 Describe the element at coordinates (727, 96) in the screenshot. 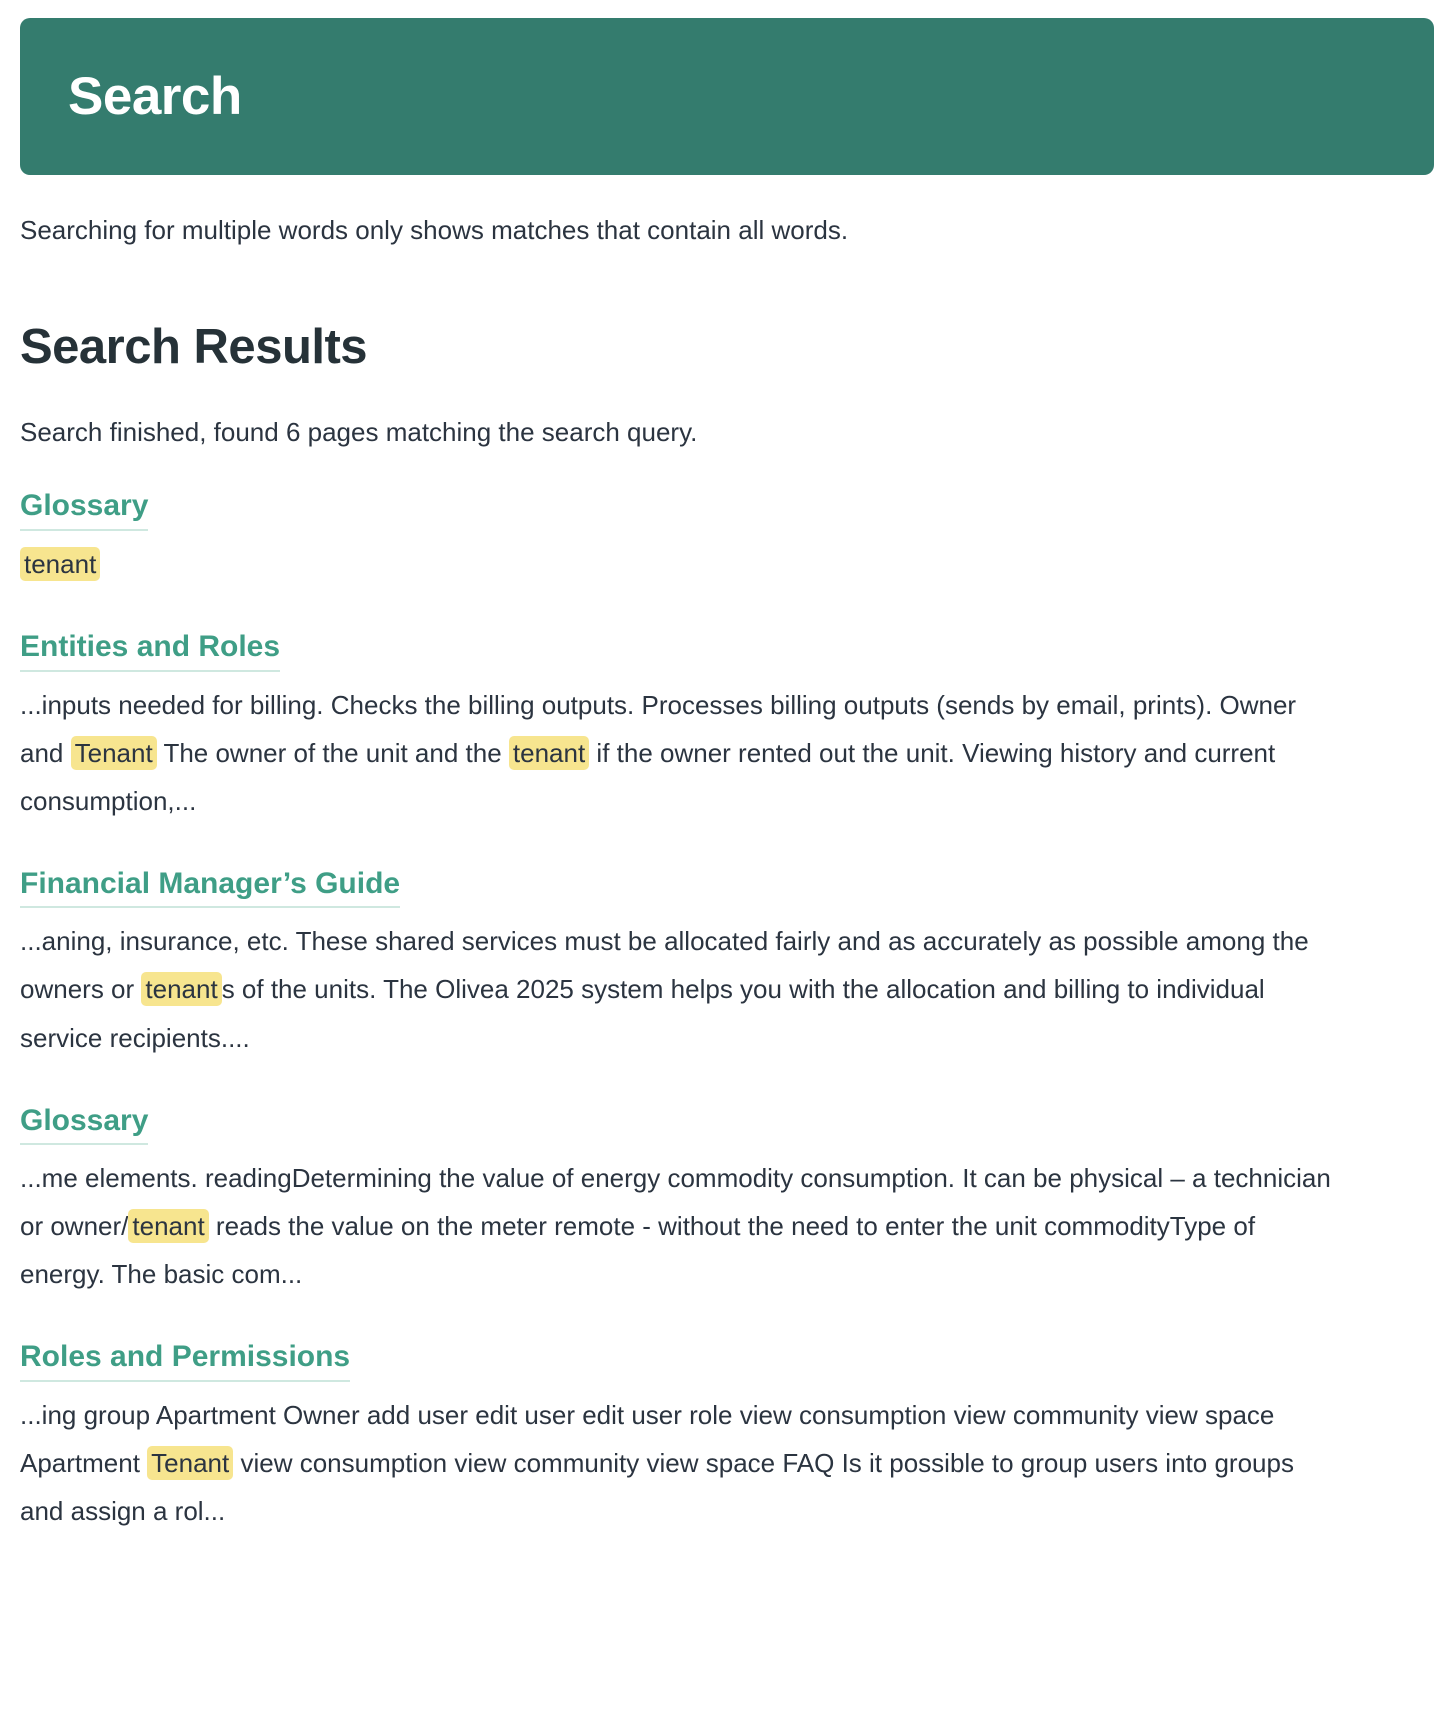

I see `page-header-banner: Search` at that location.